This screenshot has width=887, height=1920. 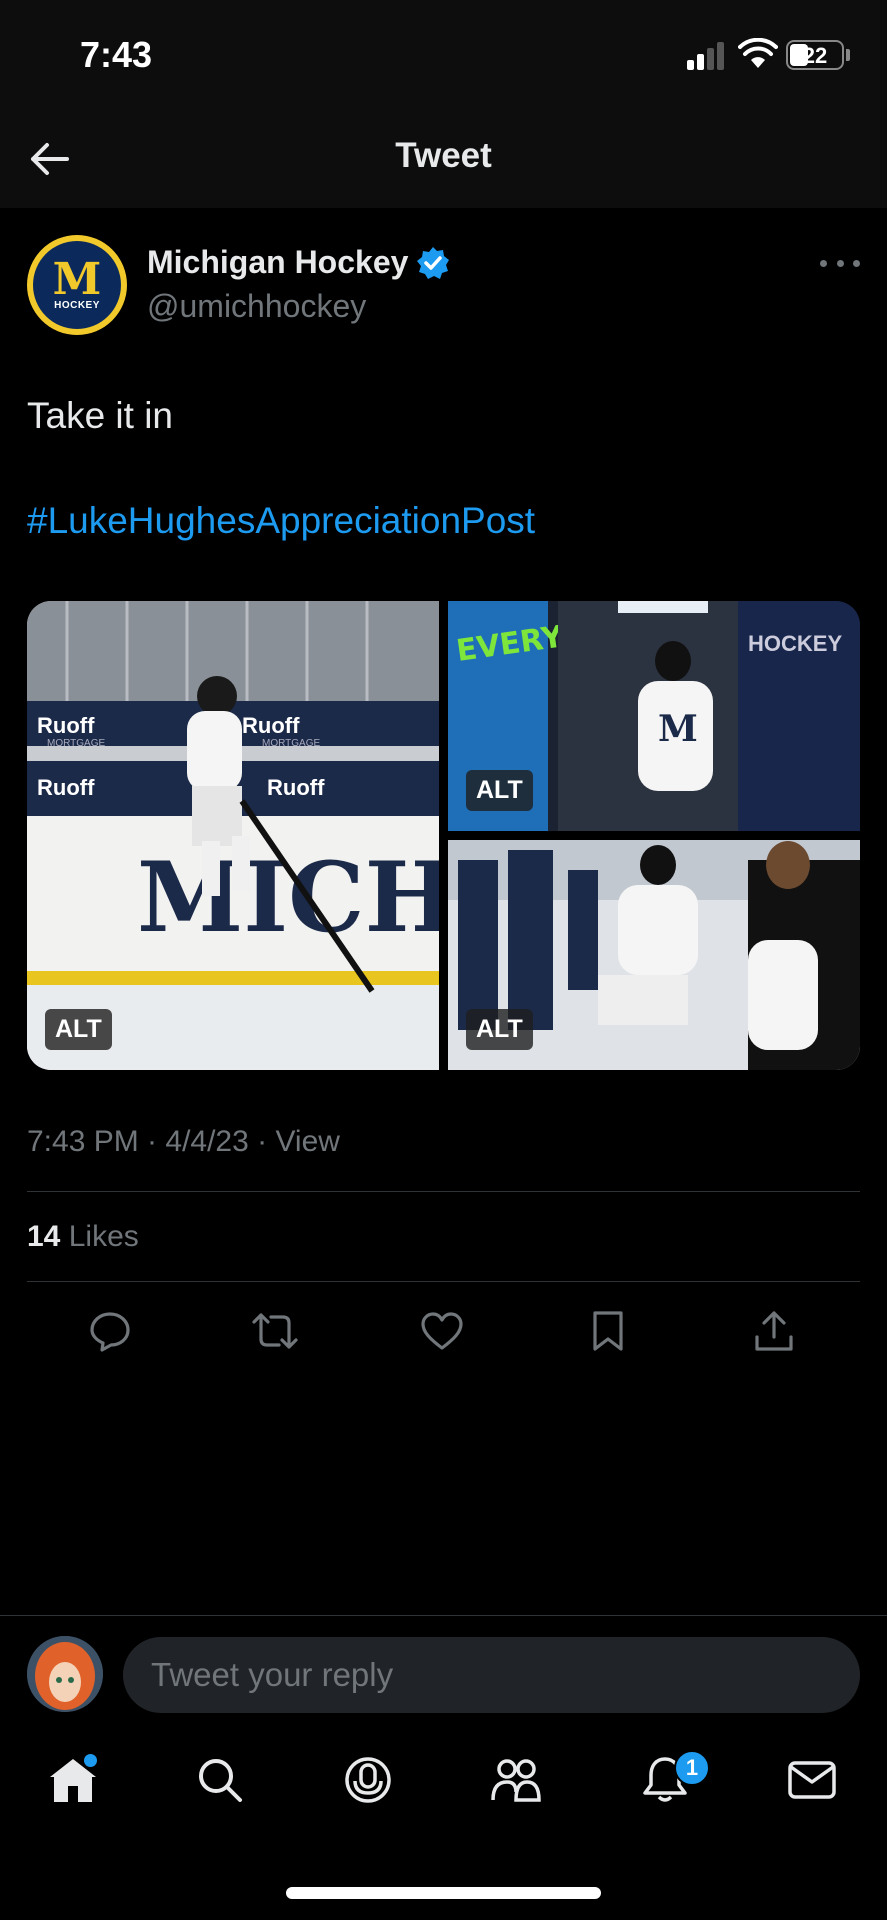 I want to click on wall-text: HOCKEY, so click(x=795, y=643).